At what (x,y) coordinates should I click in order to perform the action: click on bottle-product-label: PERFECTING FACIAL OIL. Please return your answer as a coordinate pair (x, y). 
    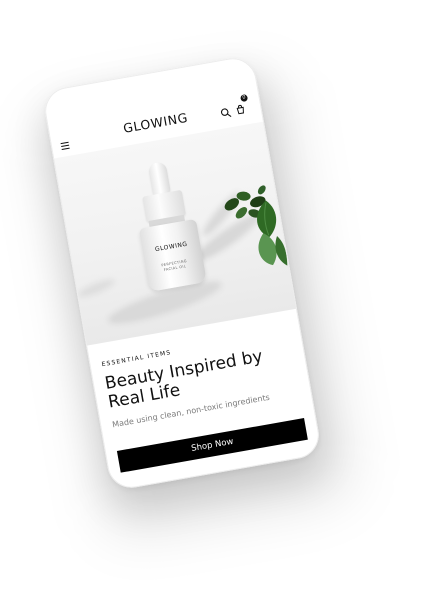
    Looking at the image, I should click on (174, 265).